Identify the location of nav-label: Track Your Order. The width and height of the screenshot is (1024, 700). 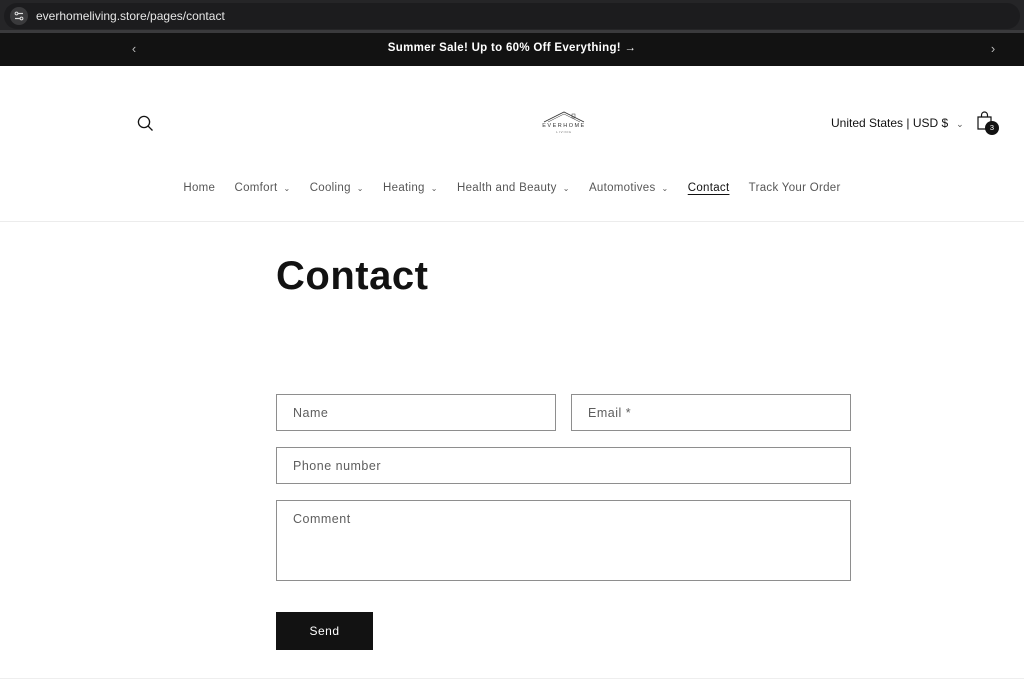
(794, 188).